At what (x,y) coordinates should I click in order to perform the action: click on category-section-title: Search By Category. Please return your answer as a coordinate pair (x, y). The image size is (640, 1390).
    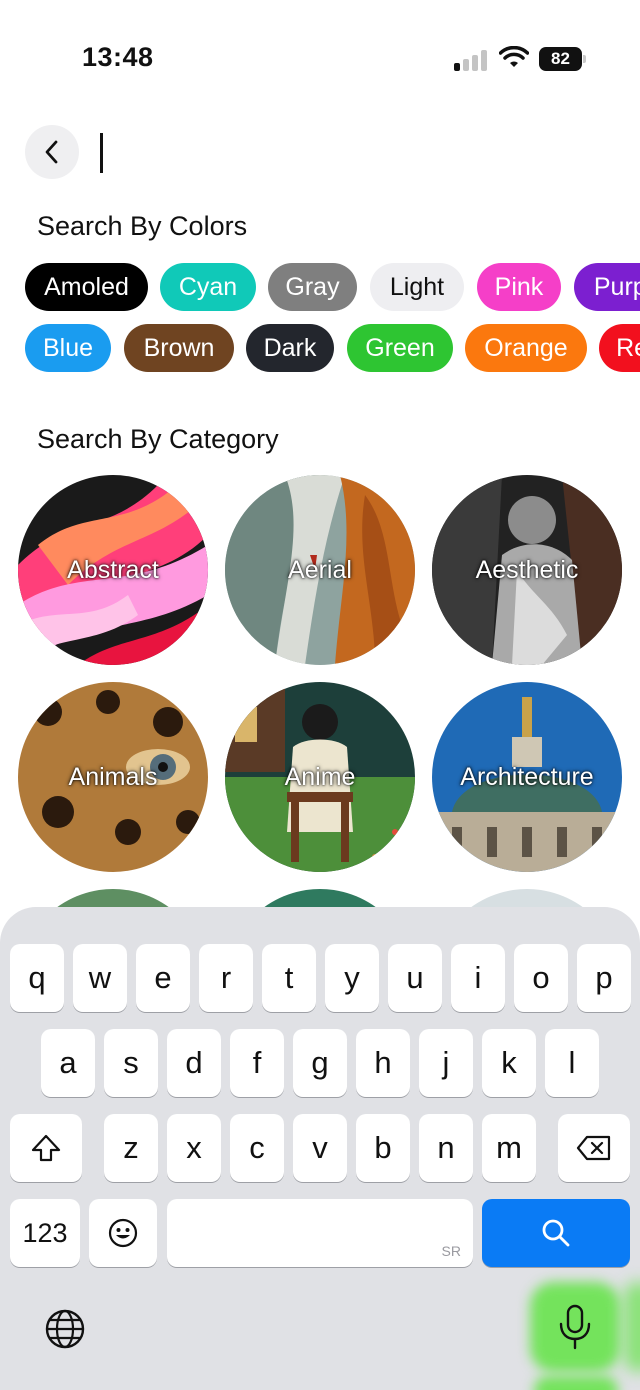
    Looking at the image, I should click on (158, 439).